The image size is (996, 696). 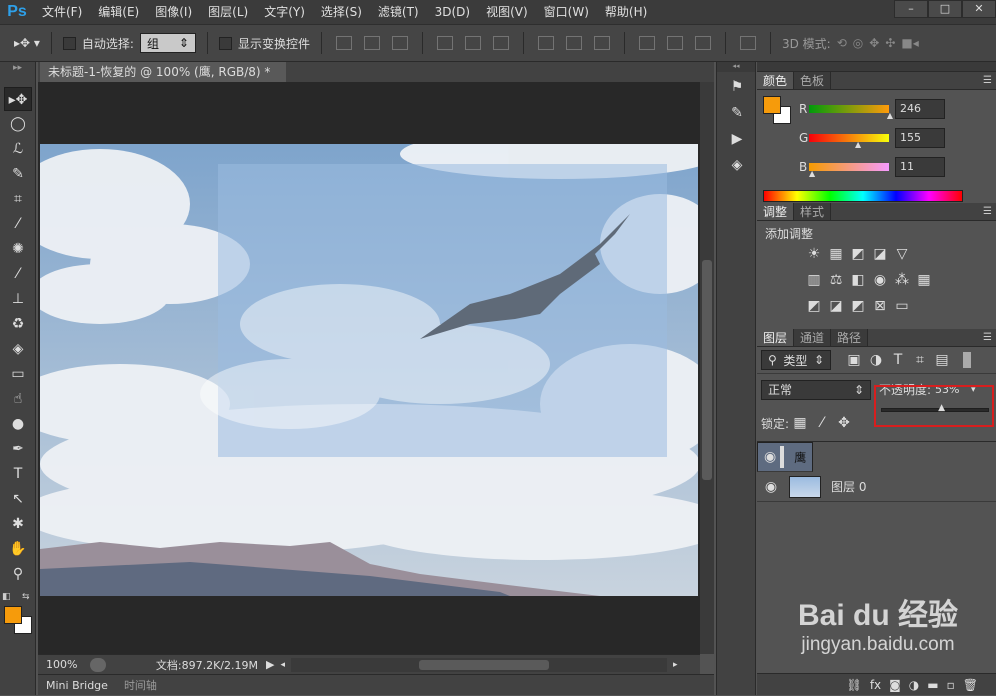 I want to click on menu-view: 视图(V), so click(x=507, y=12).